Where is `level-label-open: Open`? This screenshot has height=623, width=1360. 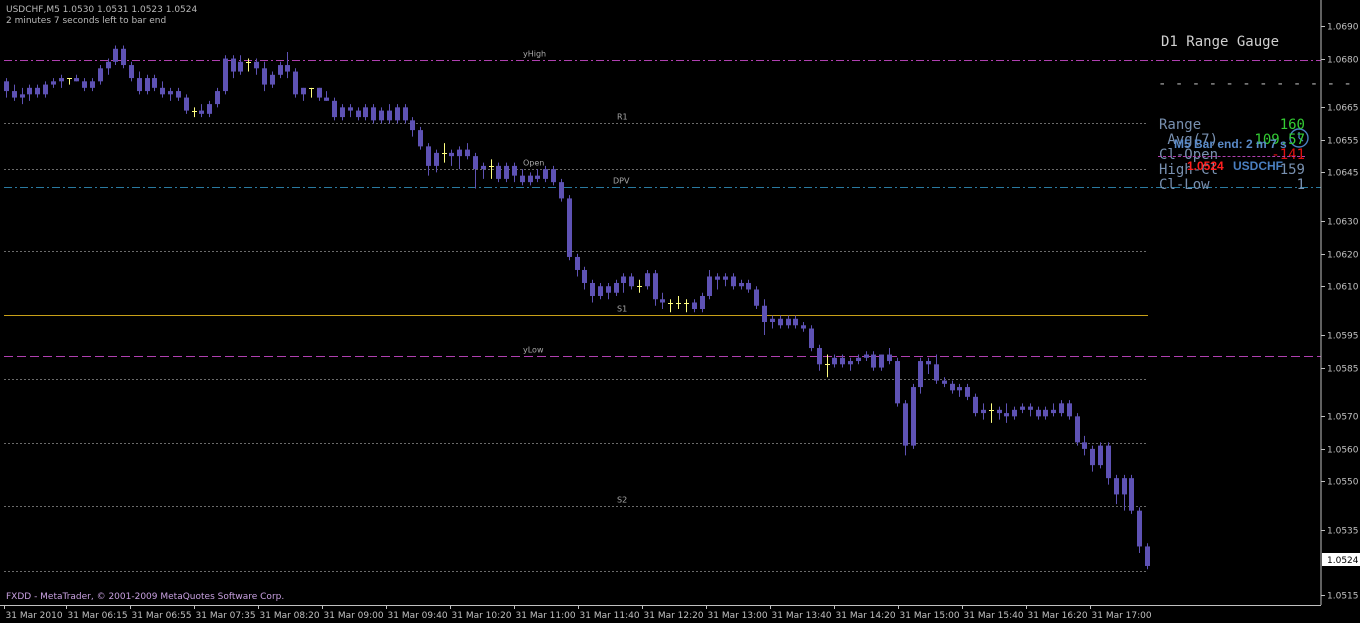 level-label-open: Open is located at coordinates (533, 163).